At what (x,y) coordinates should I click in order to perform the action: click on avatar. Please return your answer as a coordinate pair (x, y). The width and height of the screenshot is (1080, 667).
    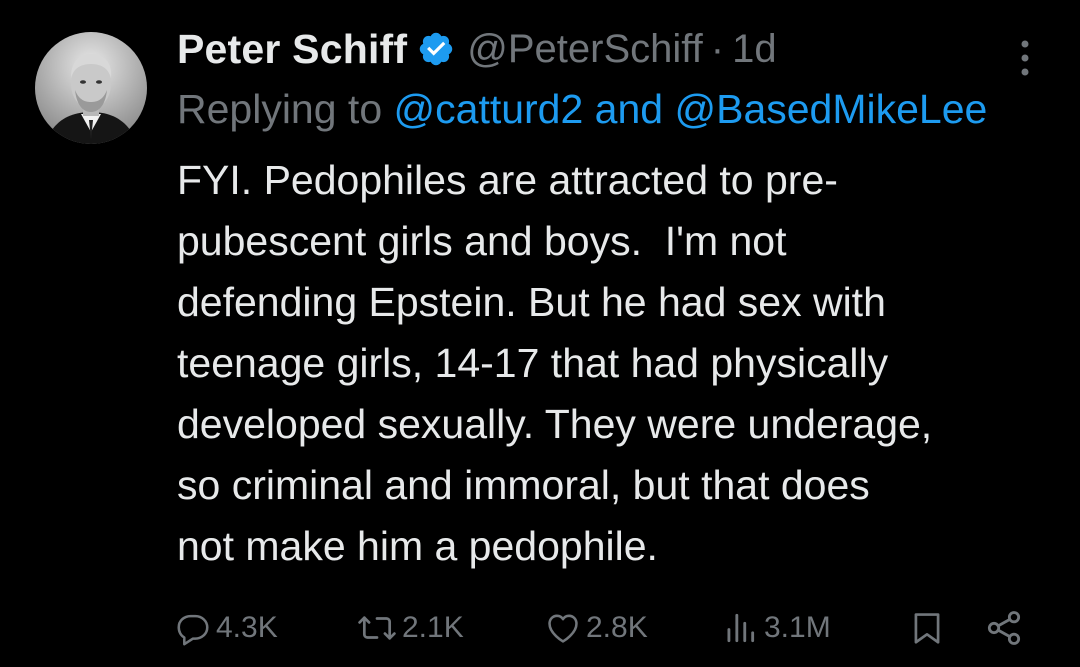
    Looking at the image, I should click on (91, 88).